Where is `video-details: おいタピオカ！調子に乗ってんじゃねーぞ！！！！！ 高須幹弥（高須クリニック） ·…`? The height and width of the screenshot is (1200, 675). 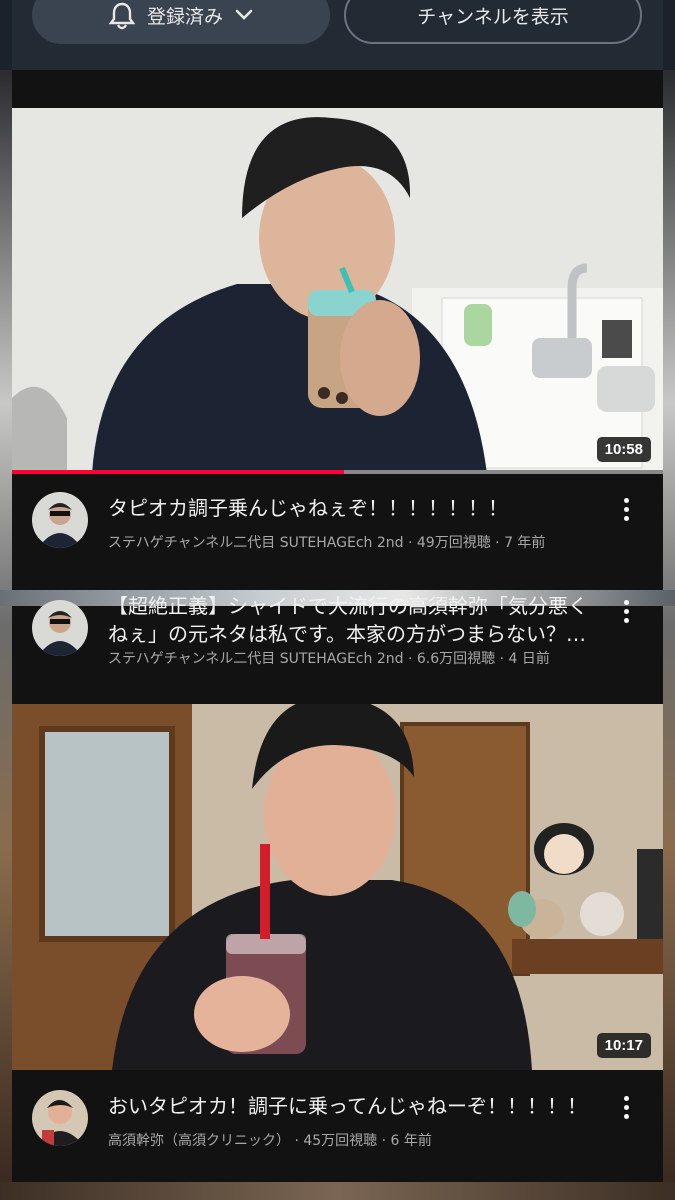 video-details: おいタピオカ！調子に乗ってんじゃねーぞ！！！！！ 高須幹弥（高須クリニック） ·… is located at coordinates (337, 1126).